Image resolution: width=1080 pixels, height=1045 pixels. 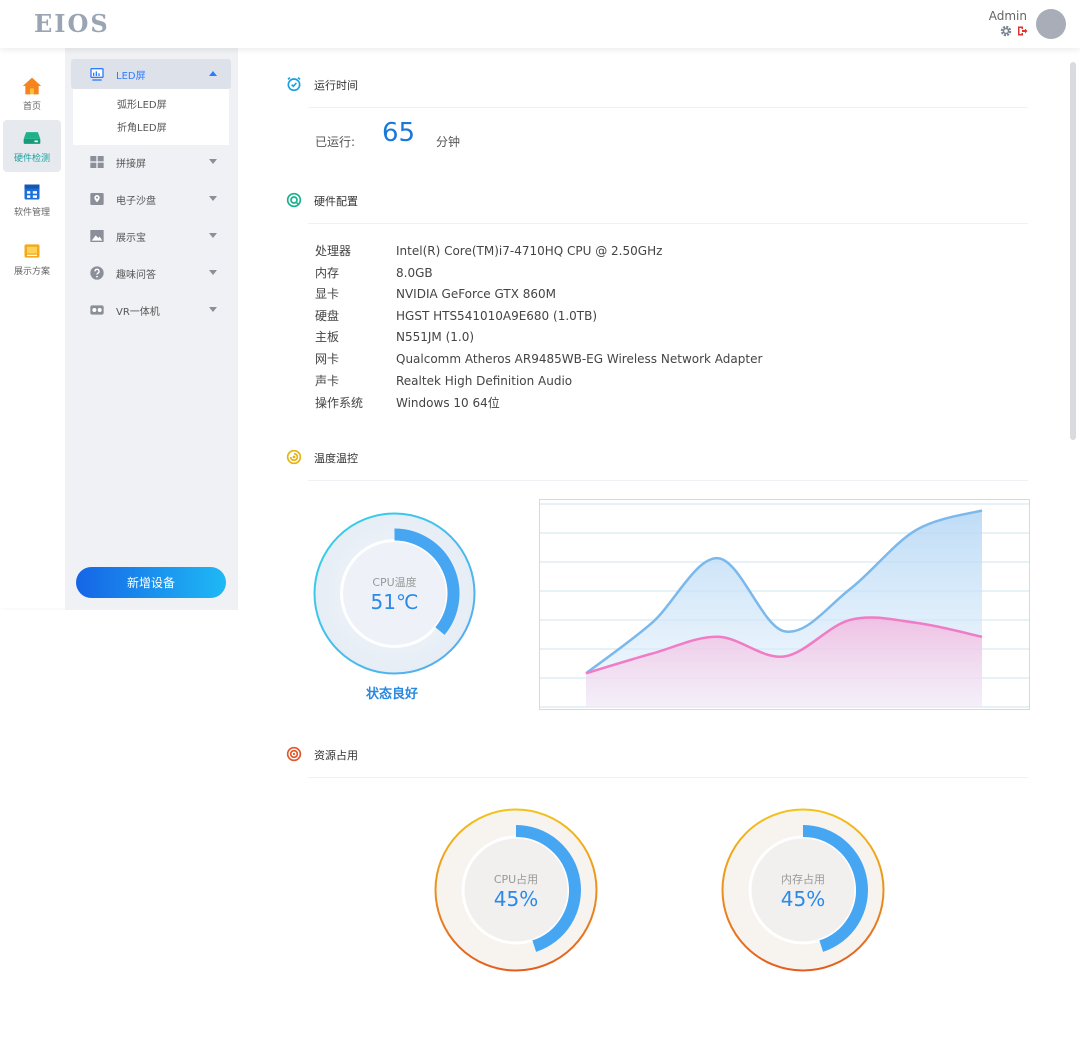 What do you see at coordinates (327, 381) in the screenshot?
I see `spec-key: 声卡` at bounding box center [327, 381].